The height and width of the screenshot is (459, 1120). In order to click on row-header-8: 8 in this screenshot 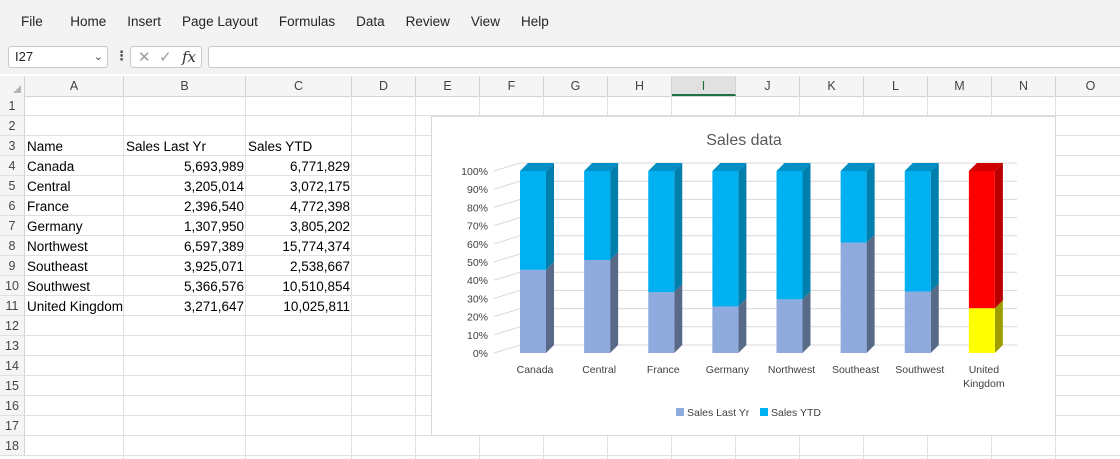, I will do `click(12, 246)`.